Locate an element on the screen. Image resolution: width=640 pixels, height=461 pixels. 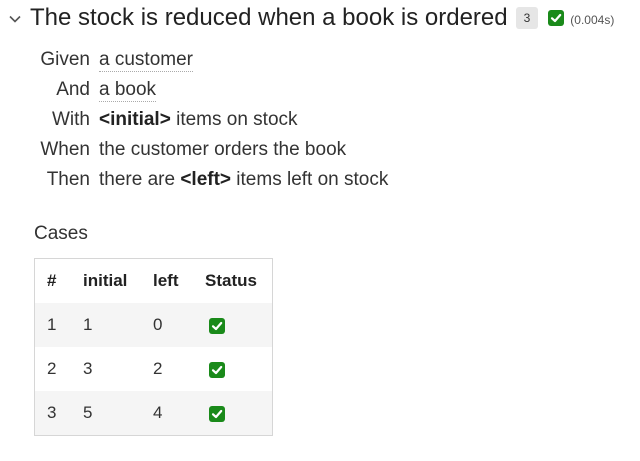
step-keyword: And is located at coordinates (73, 89).